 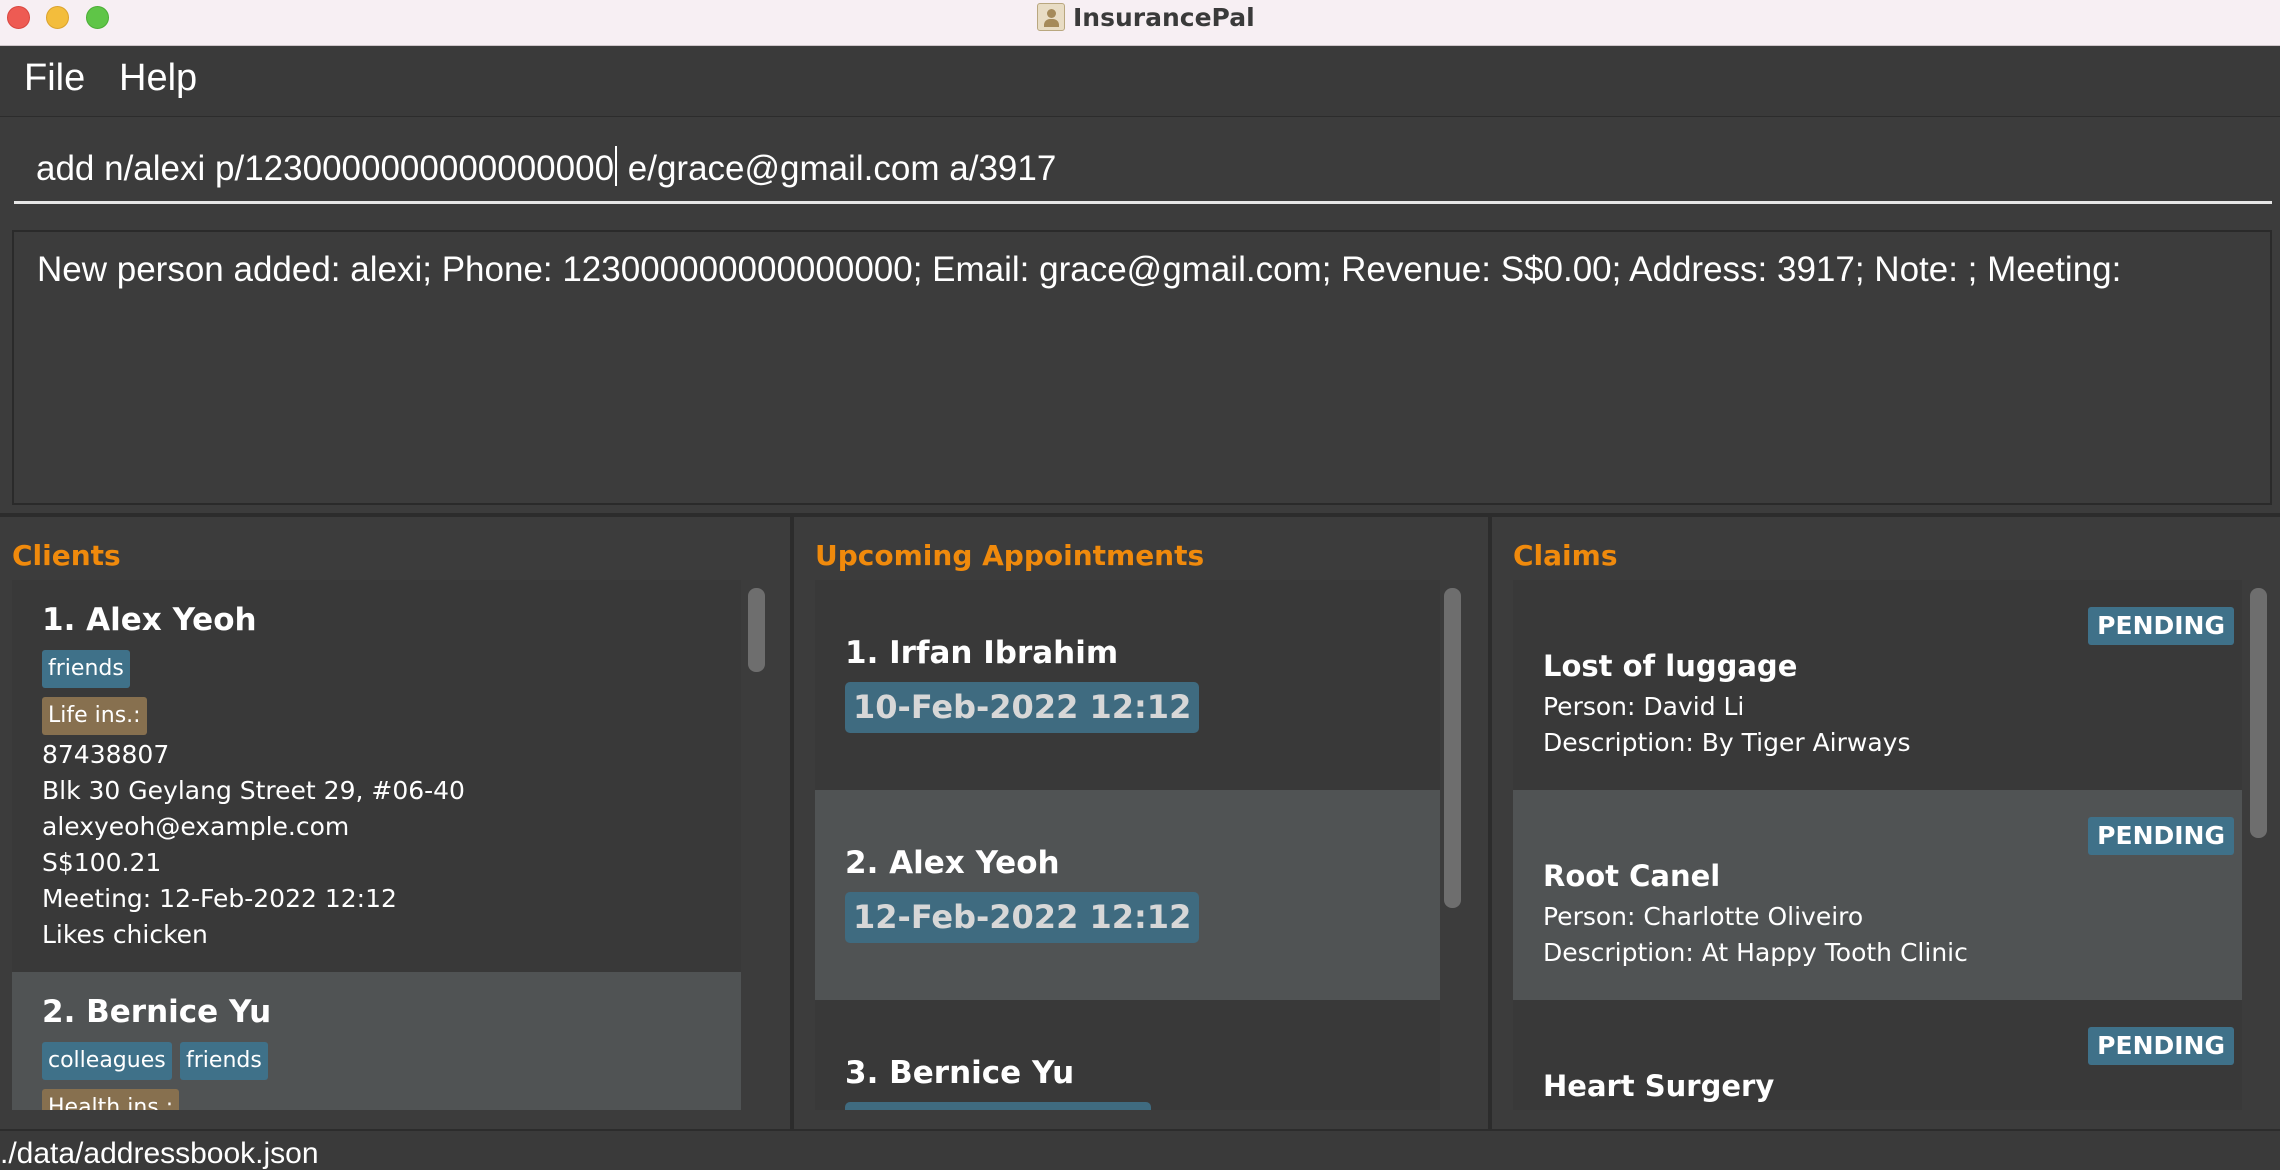 I want to click on status-bar: ./data/addressbook.json, so click(x=1140, y=1149).